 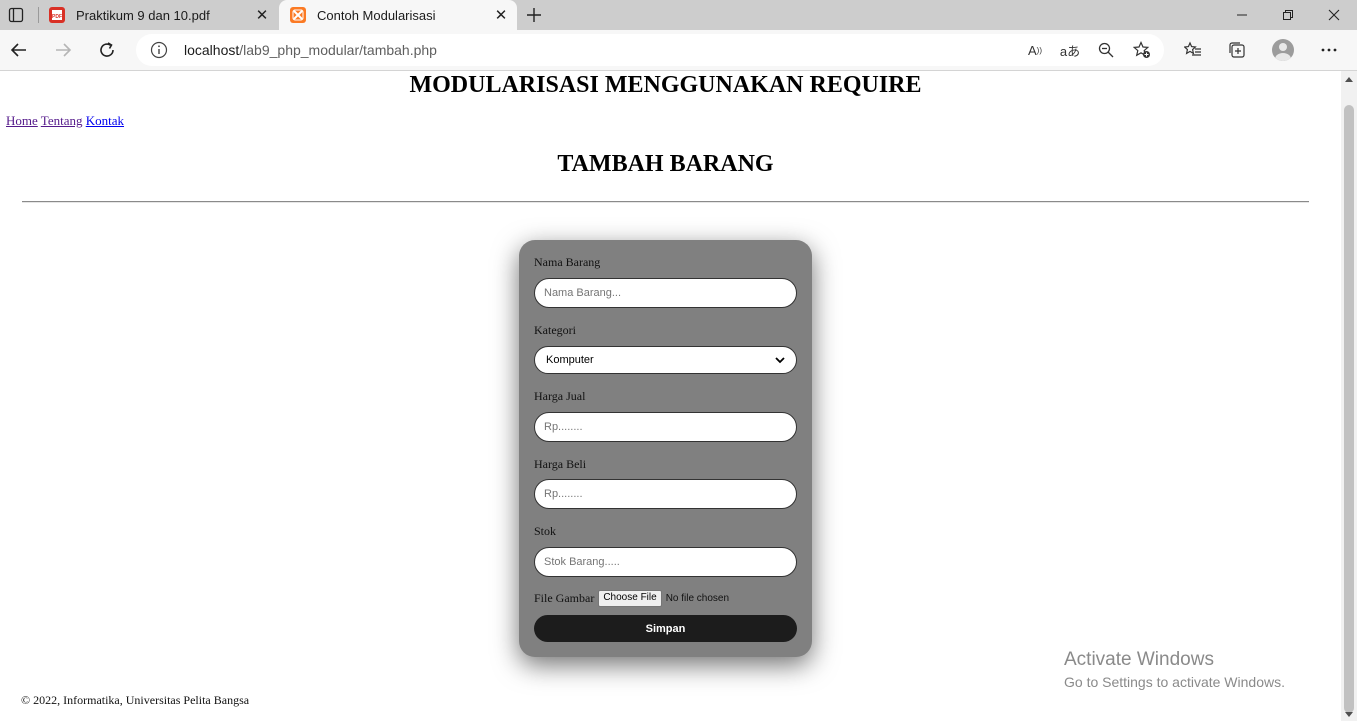 I want to click on page-heading: TAMBAH BARANG, so click(x=665, y=164).